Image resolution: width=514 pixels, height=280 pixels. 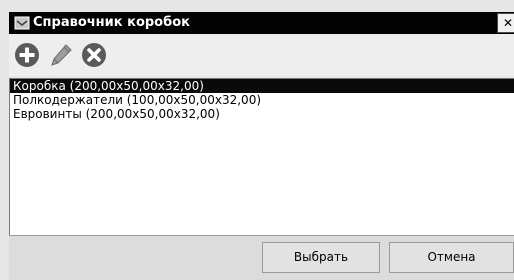 What do you see at coordinates (22, 23) in the screenshot?
I see `app-icon` at bounding box center [22, 23].